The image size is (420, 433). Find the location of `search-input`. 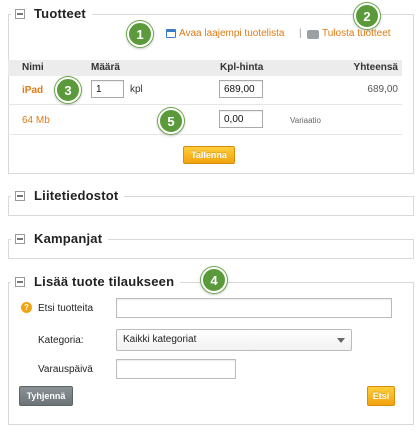

search-input is located at coordinates (254, 308).